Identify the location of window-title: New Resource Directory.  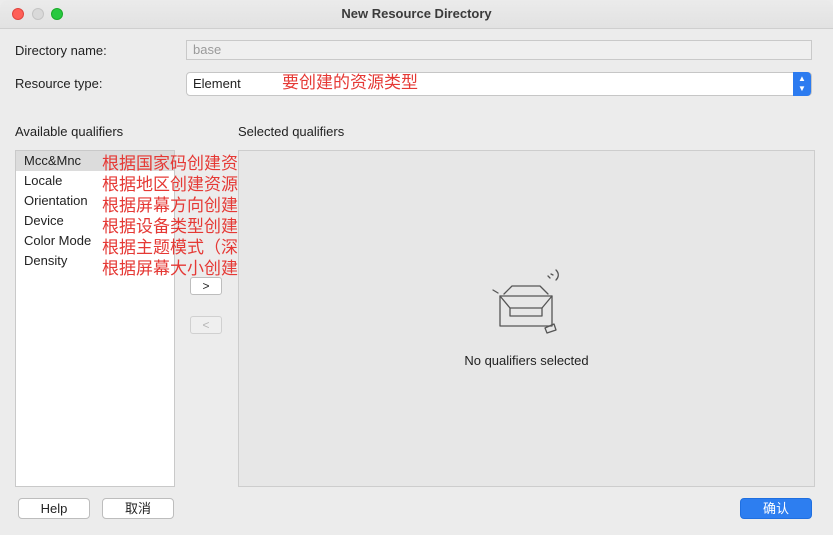
(416, 13).